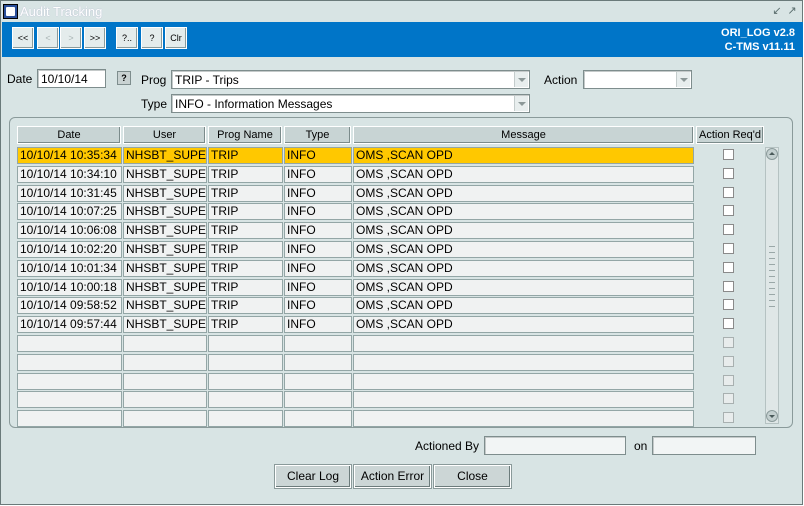  What do you see at coordinates (127, 38) in the screenshot?
I see `query-button: ?..` at bounding box center [127, 38].